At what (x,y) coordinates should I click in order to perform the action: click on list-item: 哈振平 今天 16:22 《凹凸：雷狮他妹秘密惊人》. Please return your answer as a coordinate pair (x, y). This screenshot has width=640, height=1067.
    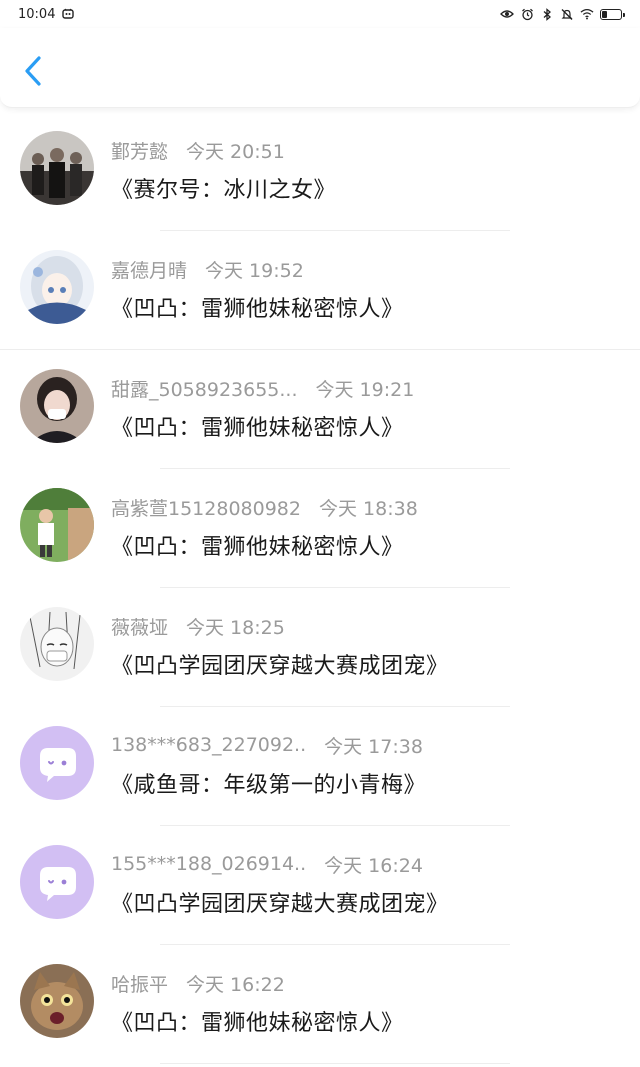
    Looking at the image, I should click on (320, 1004).